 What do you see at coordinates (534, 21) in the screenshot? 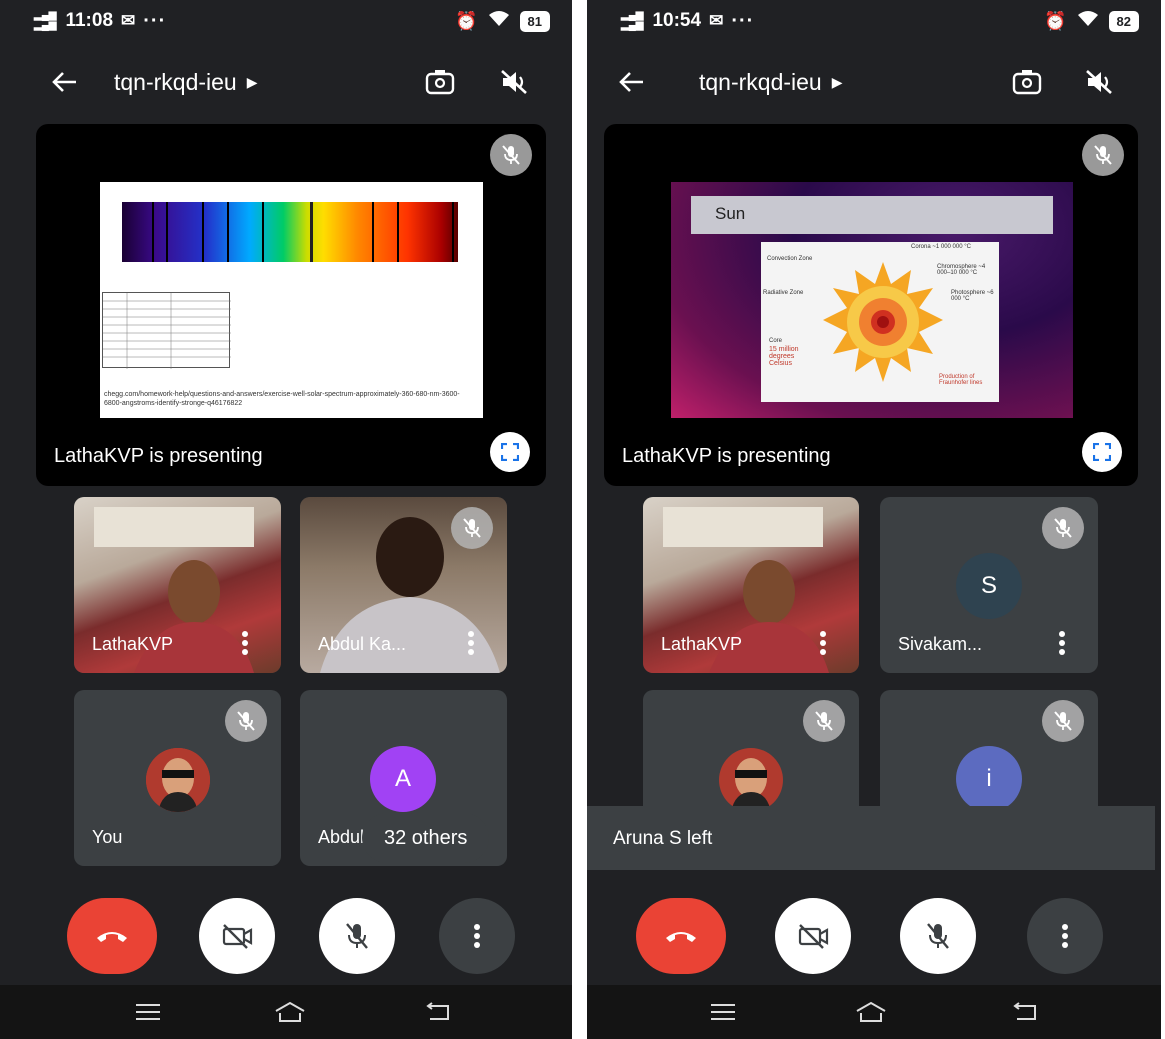
I see `battery-icon: 81` at bounding box center [534, 21].